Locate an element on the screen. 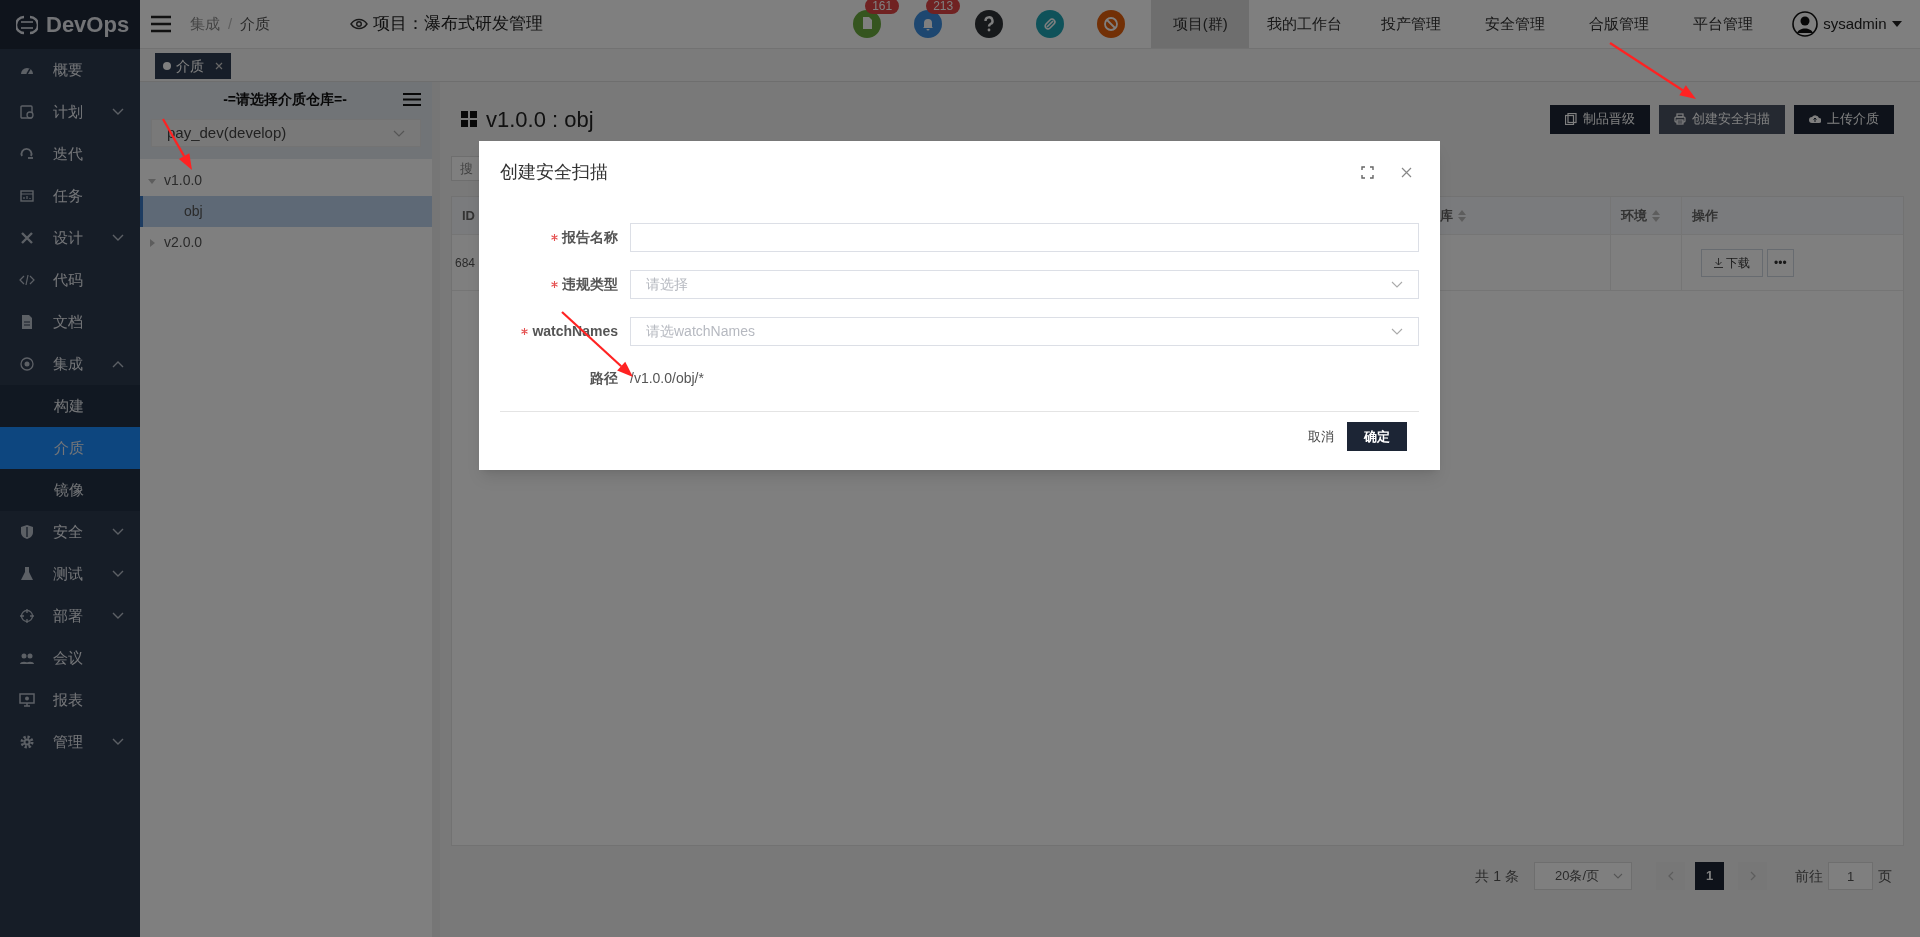 This screenshot has width=1920, height=937. cloud-upload-icon is located at coordinates (1815, 119).